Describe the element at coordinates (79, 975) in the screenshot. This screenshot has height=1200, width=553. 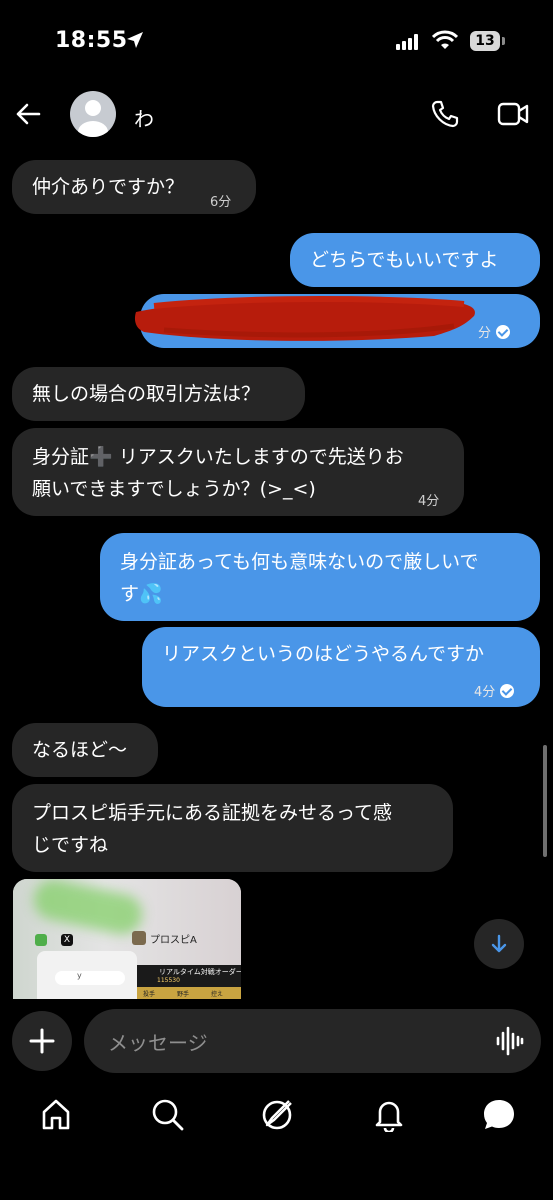
I see `search-bar-text: y` at that location.